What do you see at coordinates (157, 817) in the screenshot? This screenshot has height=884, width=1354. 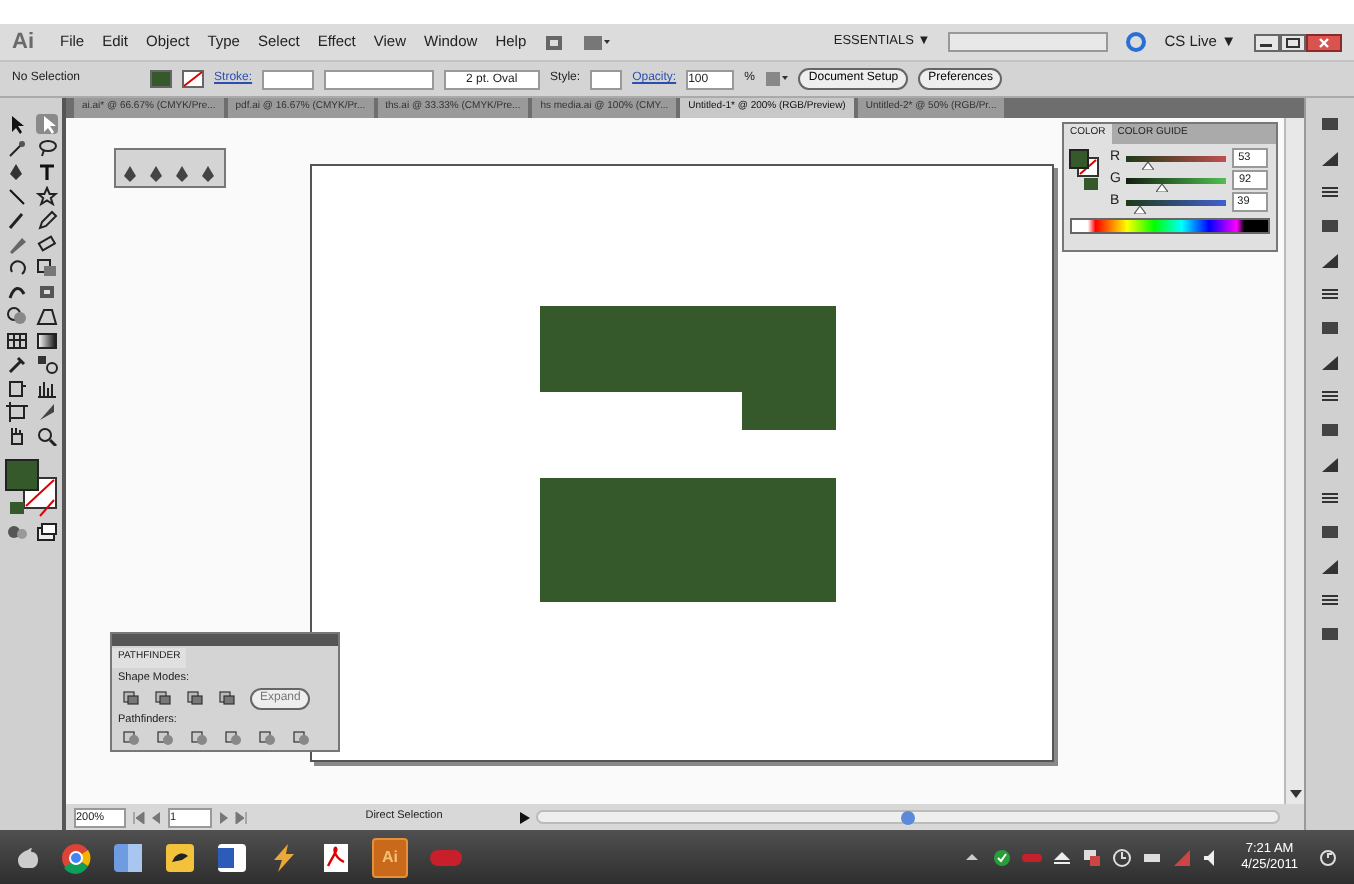 I see `previous-page-icon` at bounding box center [157, 817].